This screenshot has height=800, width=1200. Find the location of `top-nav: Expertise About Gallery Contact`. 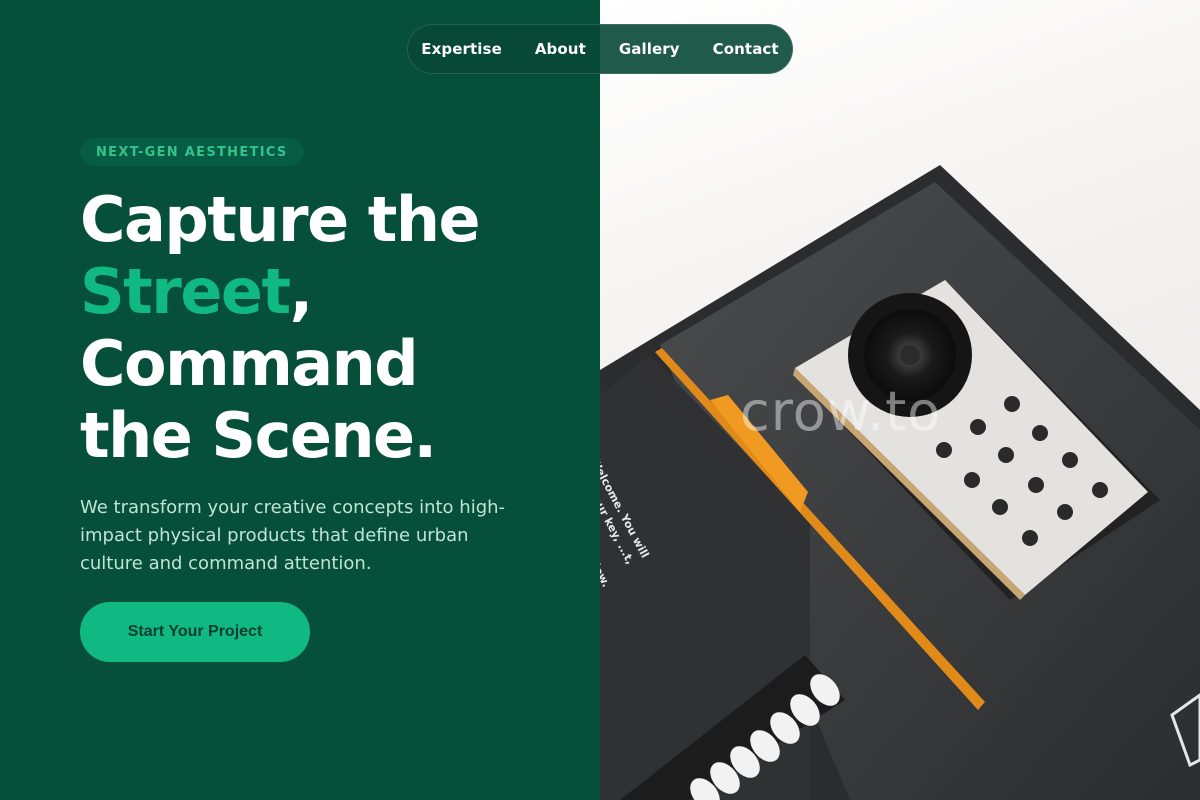

top-nav: Expertise About Gallery Contact is located at coordinates (600, 49).